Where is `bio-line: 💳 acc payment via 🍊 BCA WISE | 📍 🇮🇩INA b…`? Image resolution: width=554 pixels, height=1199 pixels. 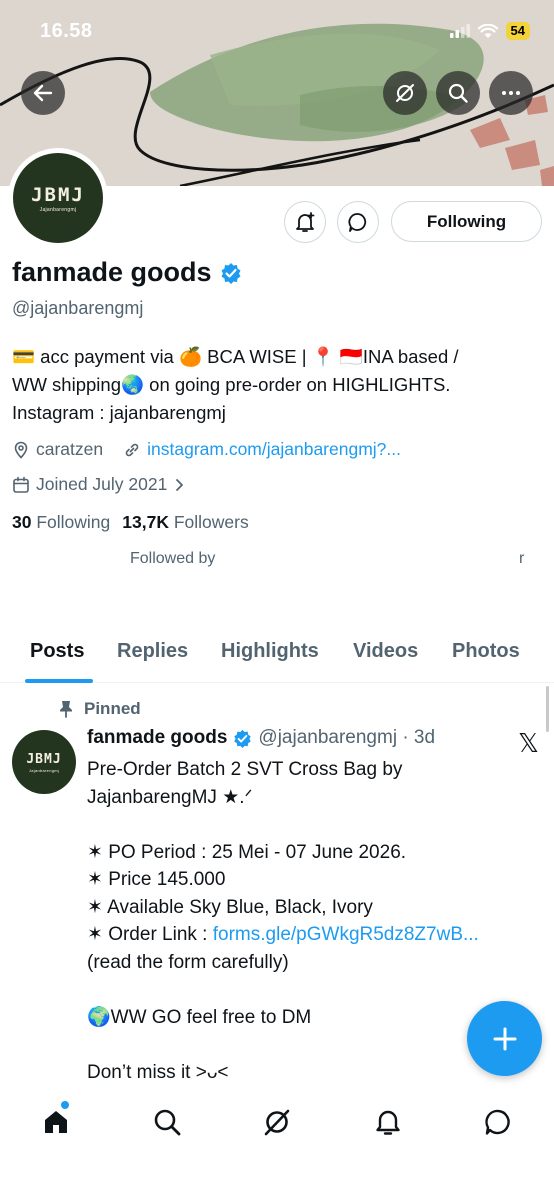
bio-line: 💳 acc payment via 🍊 BCA WISE | 📍 🇮🇩INA b… is located at coordinates (235, 356).